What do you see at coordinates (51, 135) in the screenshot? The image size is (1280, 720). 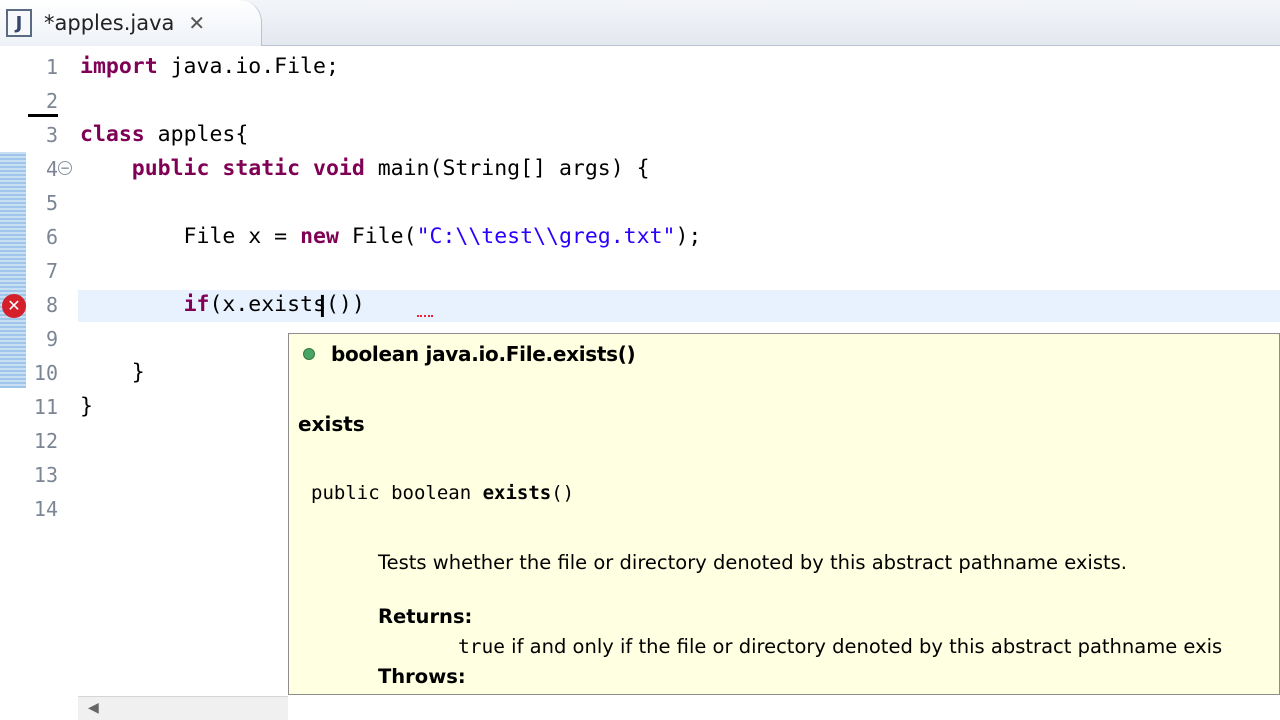 I see `line-number: 3` at bounding box center [51, 135].